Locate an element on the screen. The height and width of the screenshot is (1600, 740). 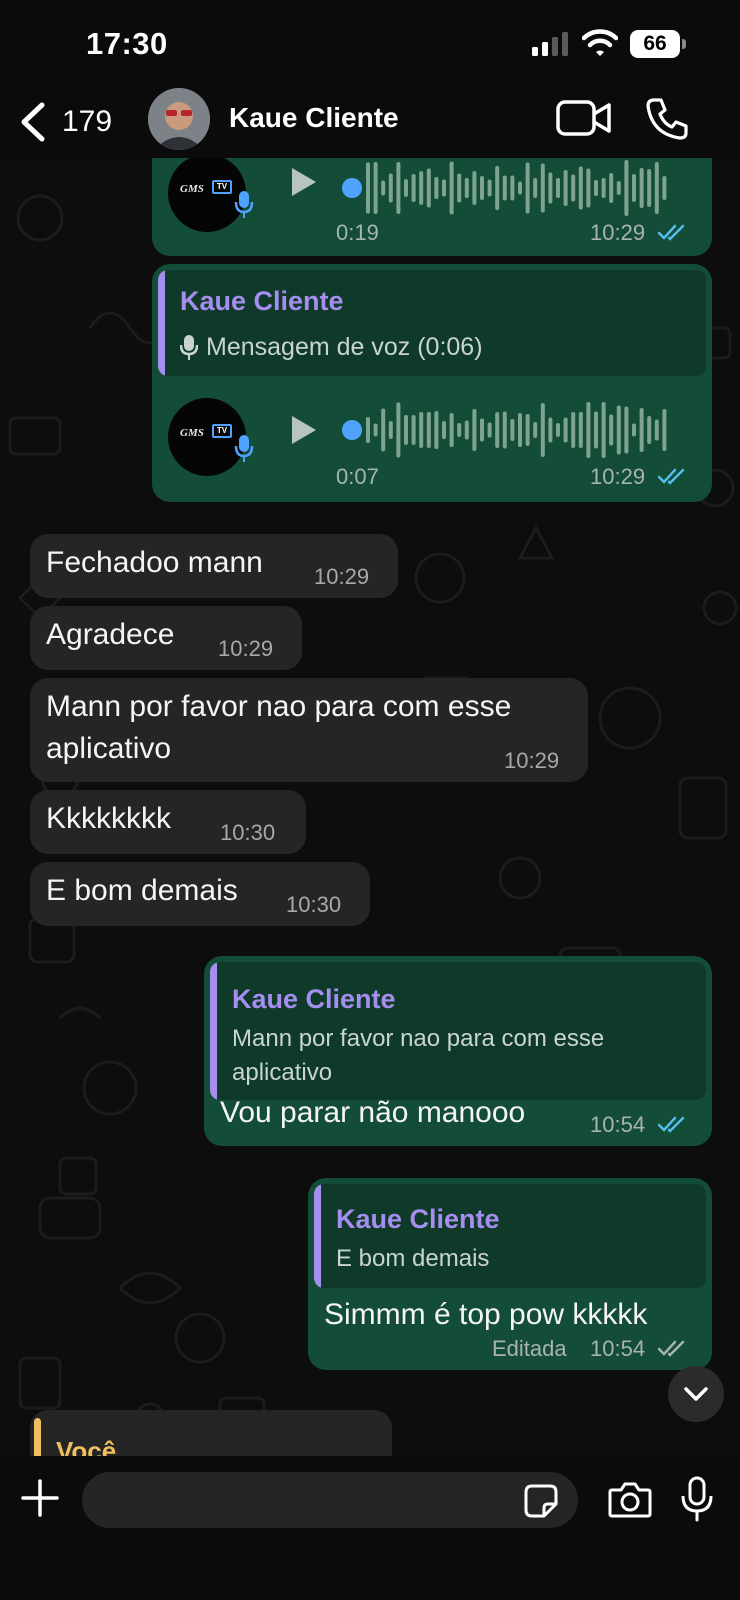
edited-label: Editada is located at coordinates (529, 1348).